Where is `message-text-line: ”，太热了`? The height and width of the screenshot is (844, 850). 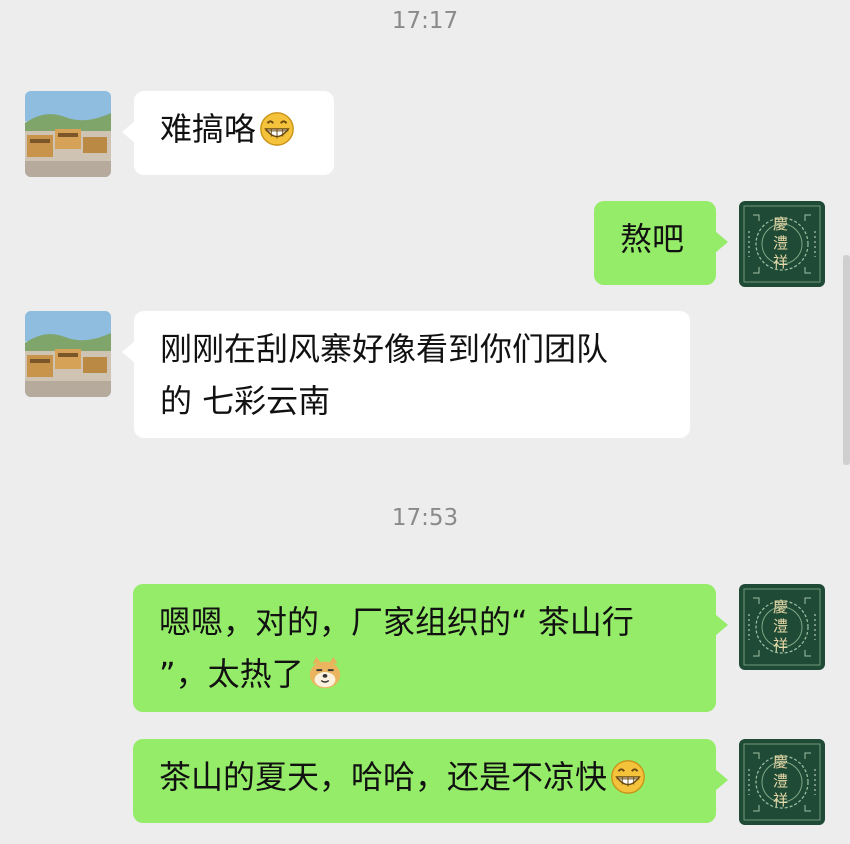 message-text-line: ”，太热了 is located at coordinates (231, 674).